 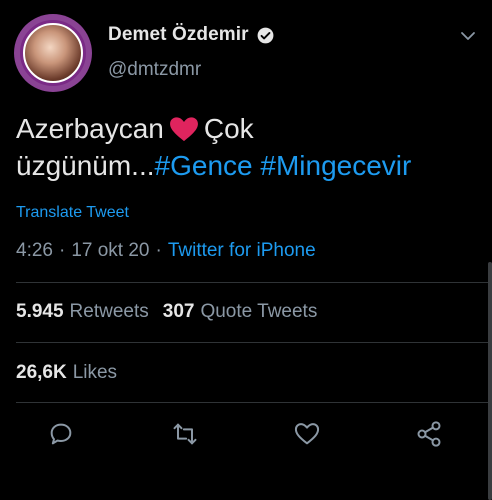 I want to click on tweet-date: 17 okt 20, so click(x=110, y=250).